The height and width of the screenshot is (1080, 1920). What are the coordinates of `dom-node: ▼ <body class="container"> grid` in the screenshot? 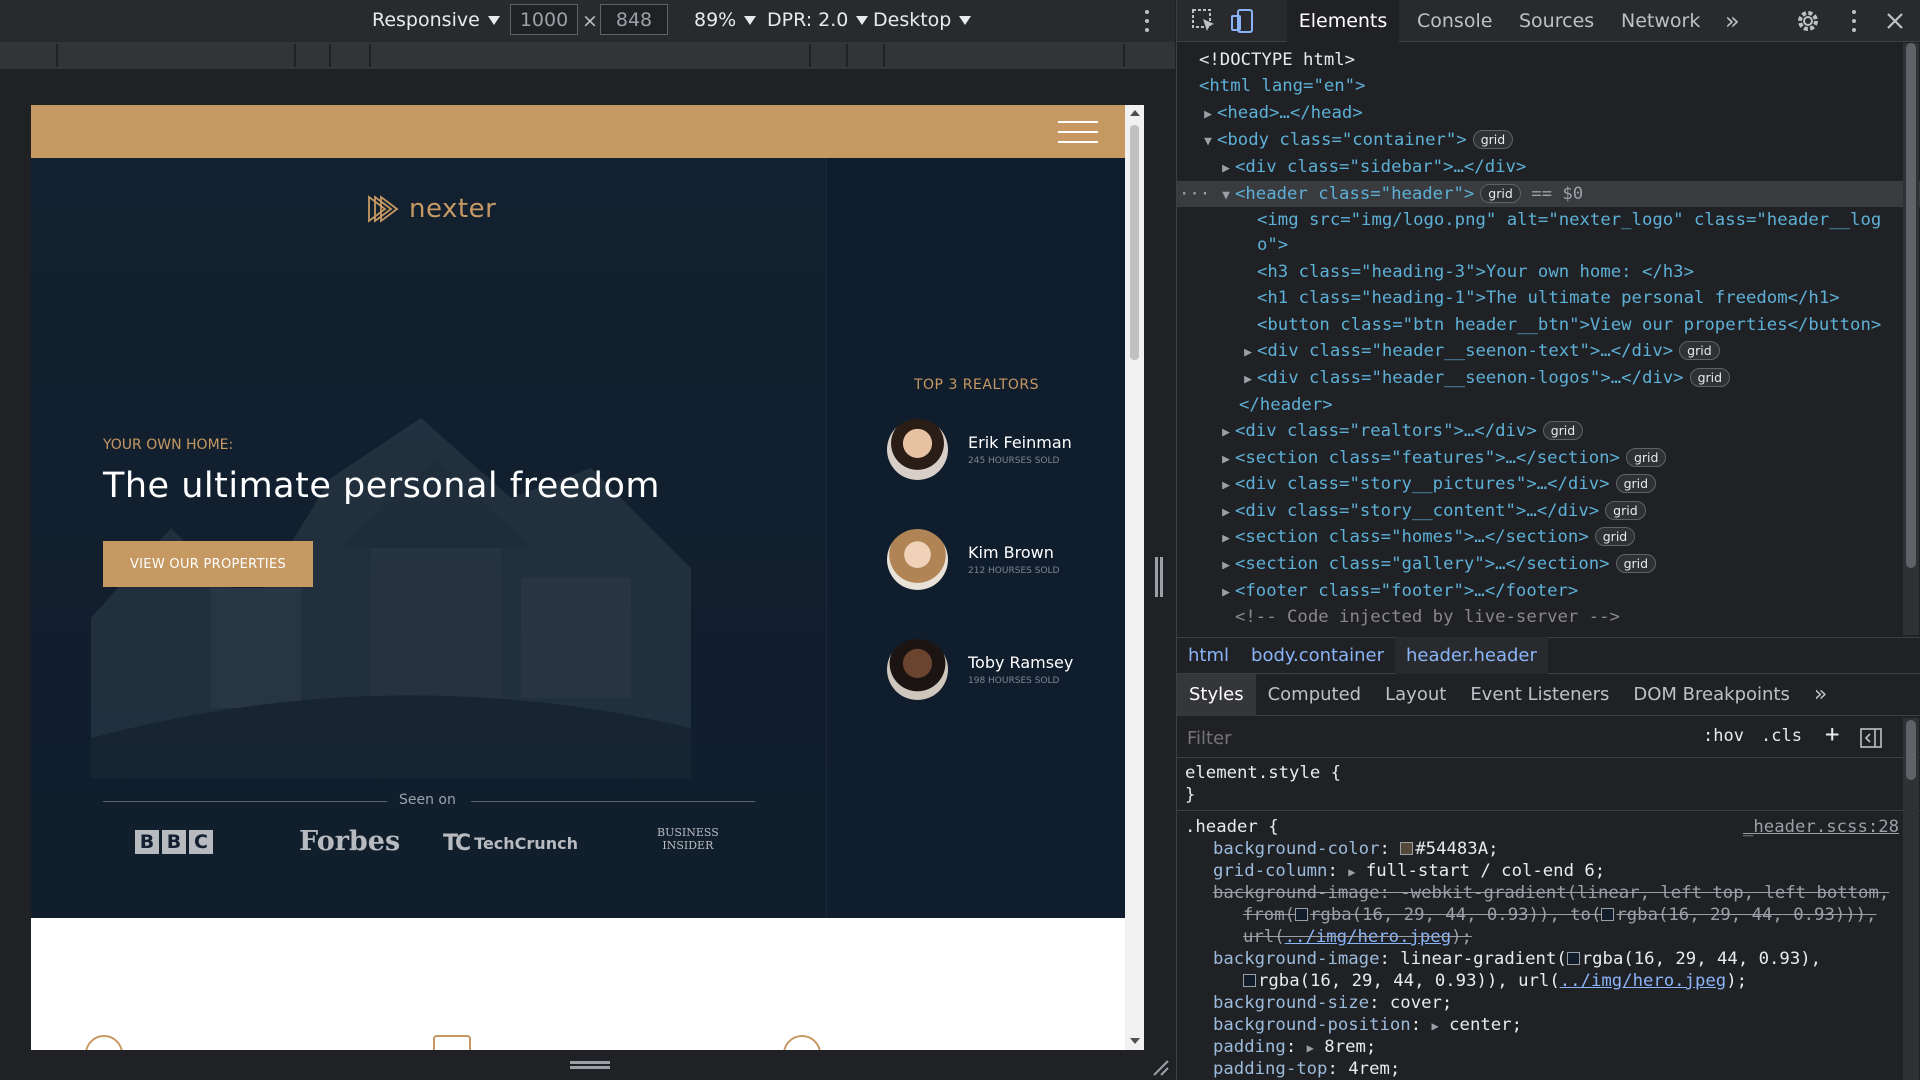 It's located at (1548, 140).